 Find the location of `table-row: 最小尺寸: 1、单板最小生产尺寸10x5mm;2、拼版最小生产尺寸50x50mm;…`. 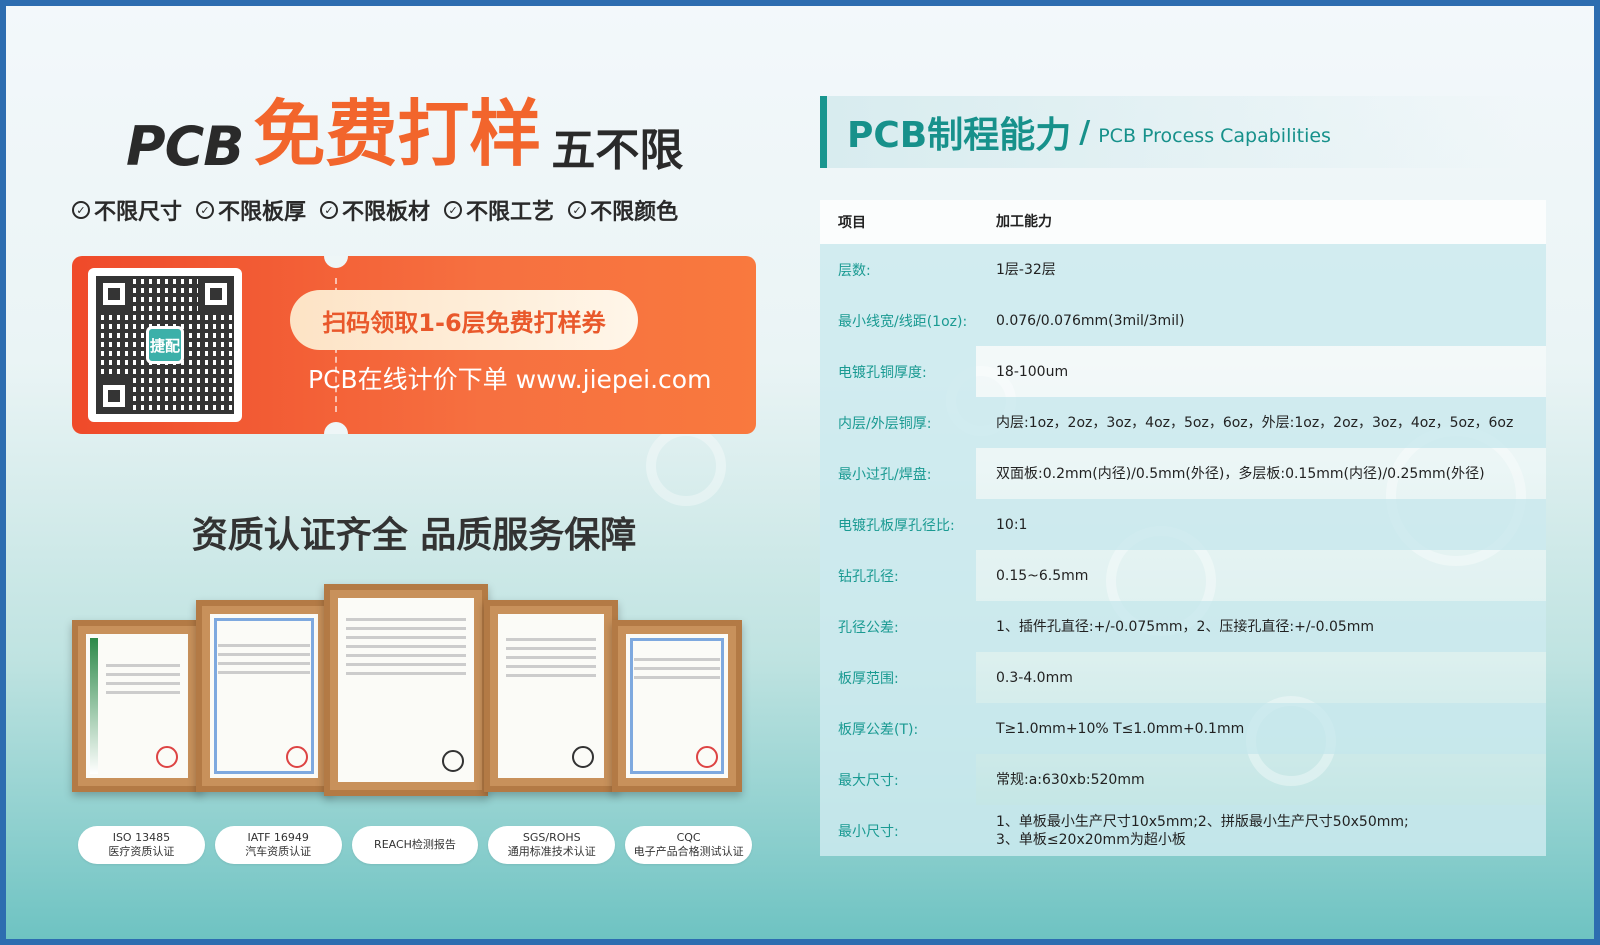

table-row: 最小尺寸: 1、单板最小生产尺寸10x5mm;2、拼版最小生产尺寸50x50mm;… is located at coordinates (1183, 830).